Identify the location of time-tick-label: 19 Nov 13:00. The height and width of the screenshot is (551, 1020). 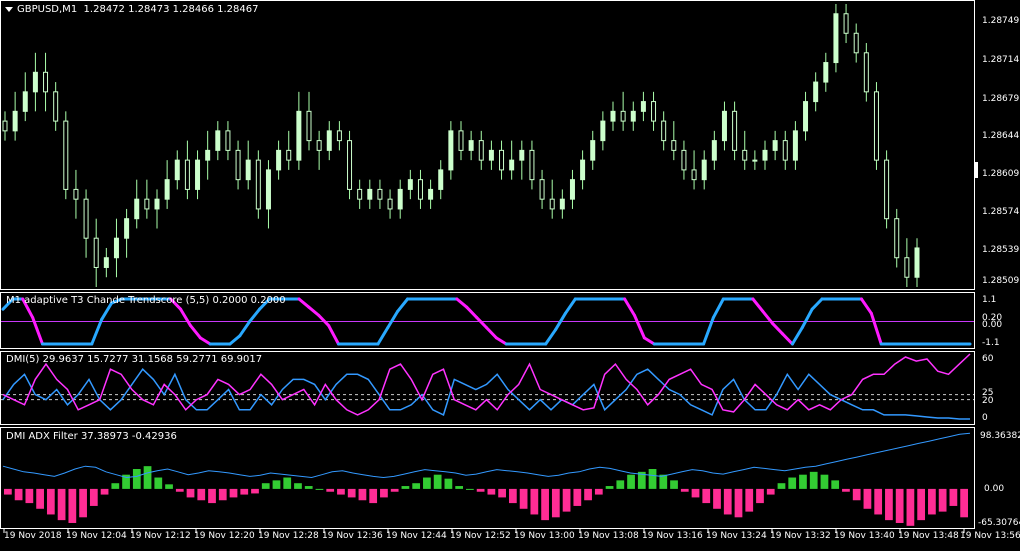
(544, 536).